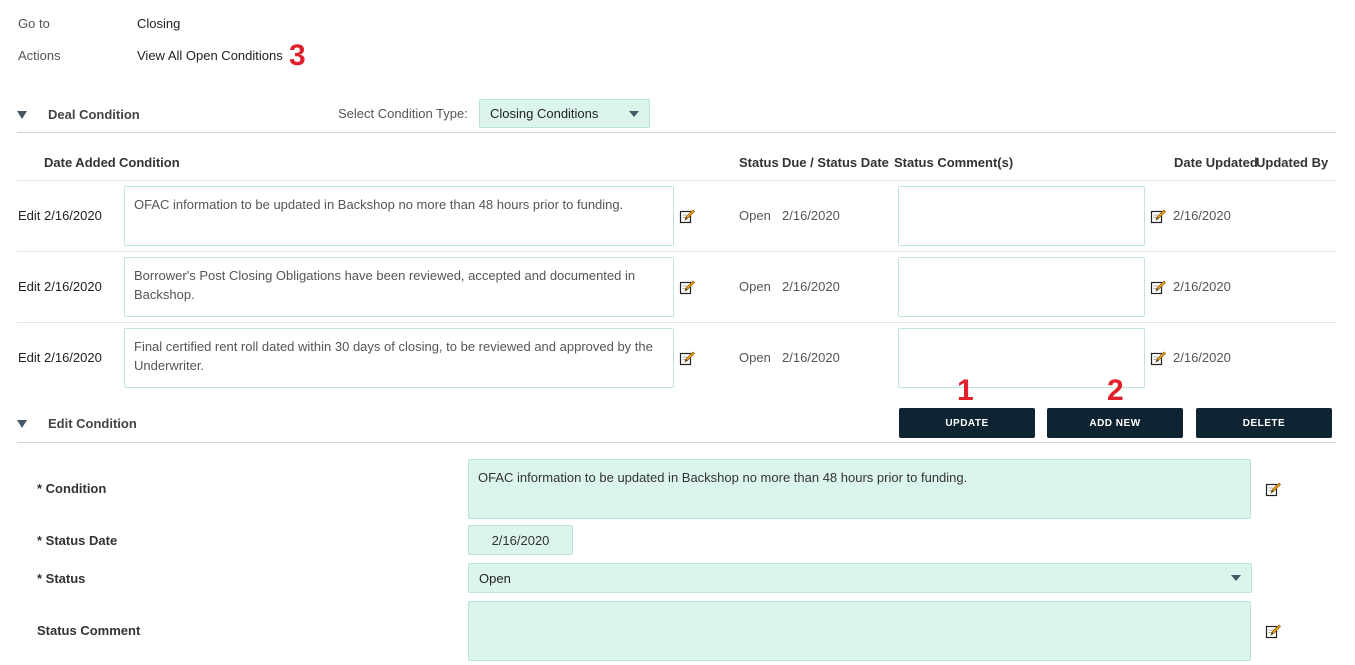  What do you see at coordinates (210, 55) in the screenshot?
I see `view-open-conditions-link: View All Open Conditions` at bounding box center [210, 55].